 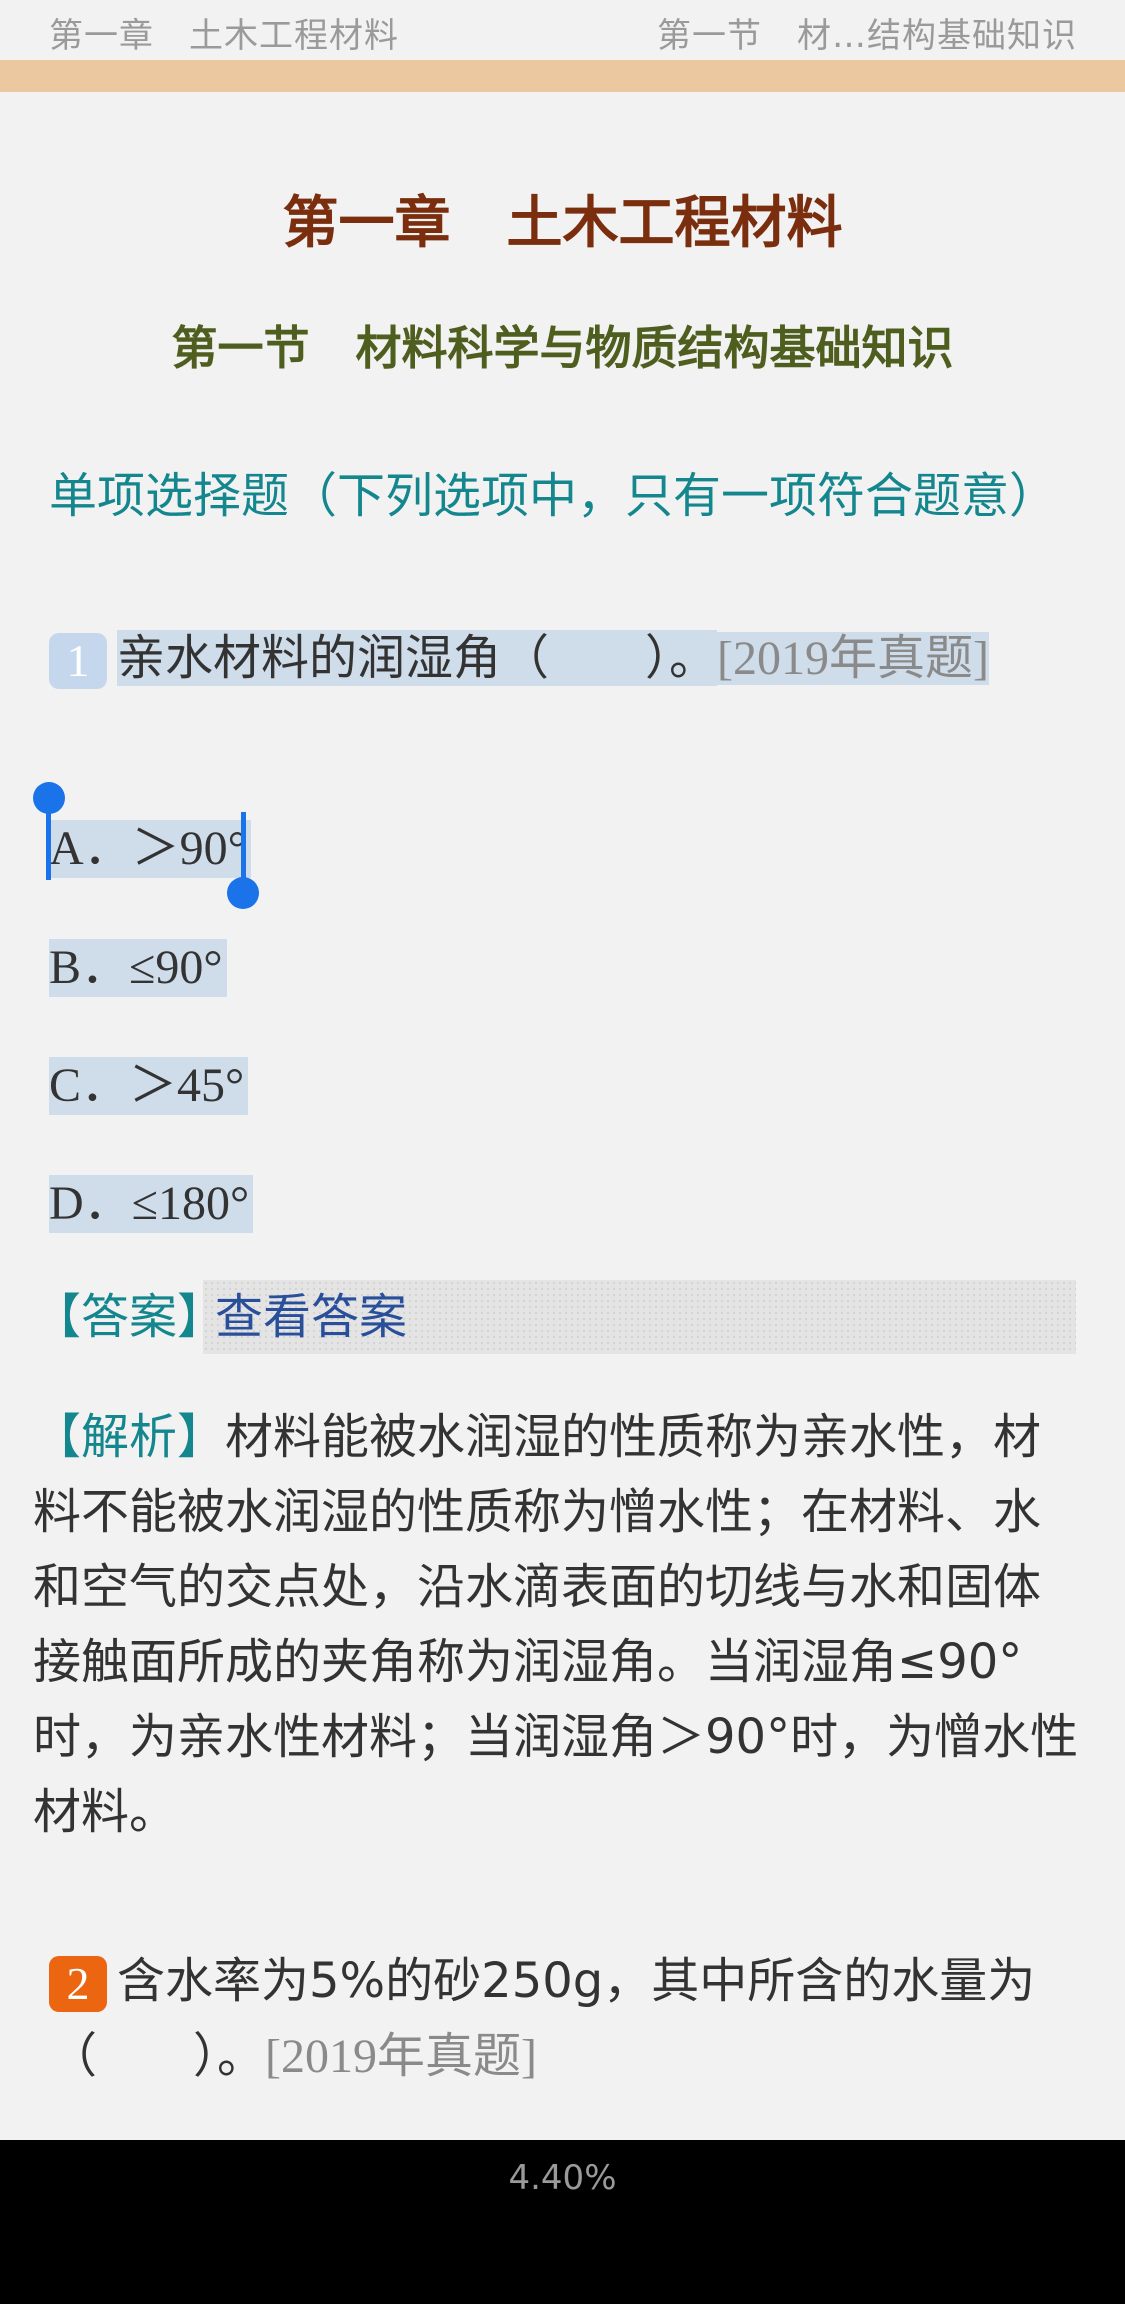 What do you see at coordinates (49, 798) in the screenshot?
I see `selection-start-handle` at bounding box center [49, 798].